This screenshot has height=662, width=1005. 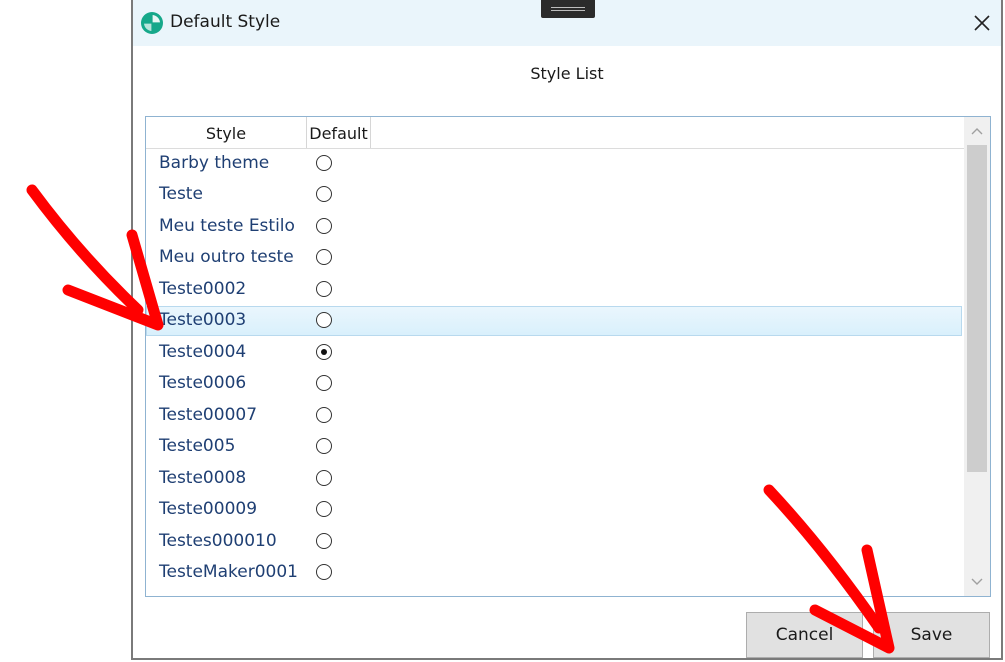 What do you see at coordinates (554, 227) in the screenshot?
I see `table-row: Meu teste Estilo` at bounding box center [554, 227].